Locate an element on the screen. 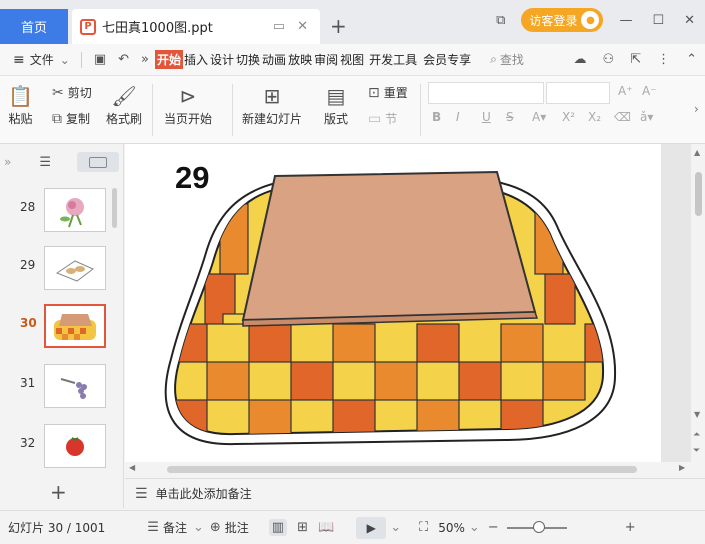 The image size is (705, 544). collapse-panel-icon: » is located at coordinates (7, 162).